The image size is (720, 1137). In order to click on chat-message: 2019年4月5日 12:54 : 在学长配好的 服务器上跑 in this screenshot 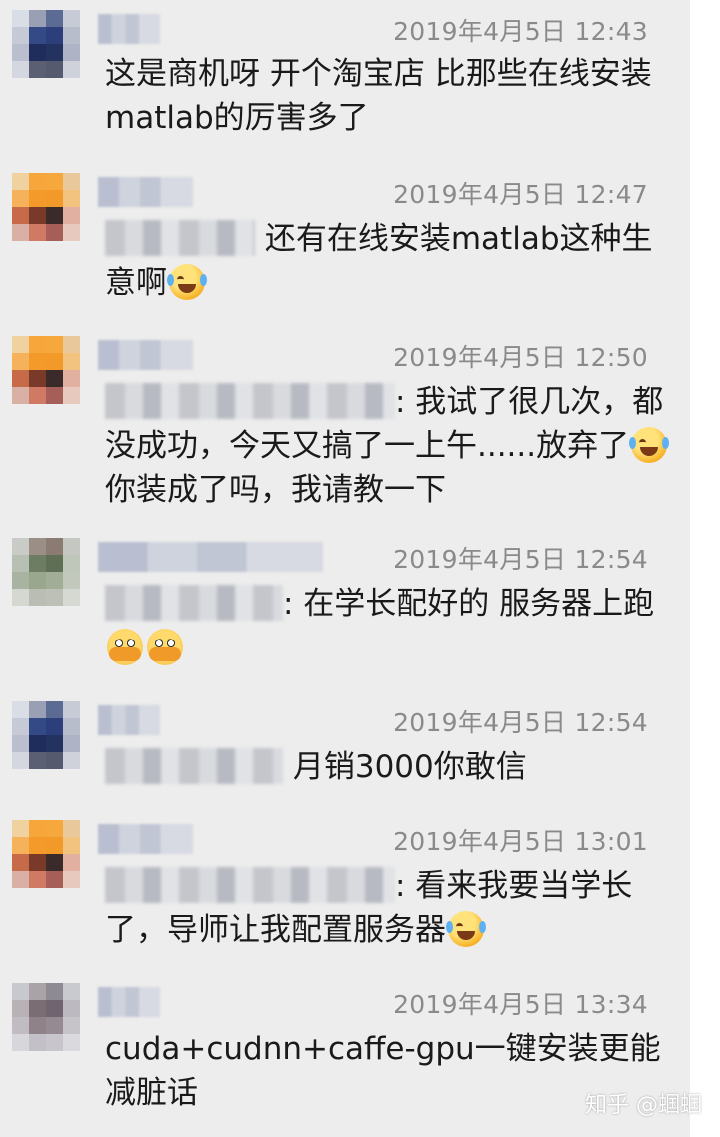, I will do `click(360, 605)`.